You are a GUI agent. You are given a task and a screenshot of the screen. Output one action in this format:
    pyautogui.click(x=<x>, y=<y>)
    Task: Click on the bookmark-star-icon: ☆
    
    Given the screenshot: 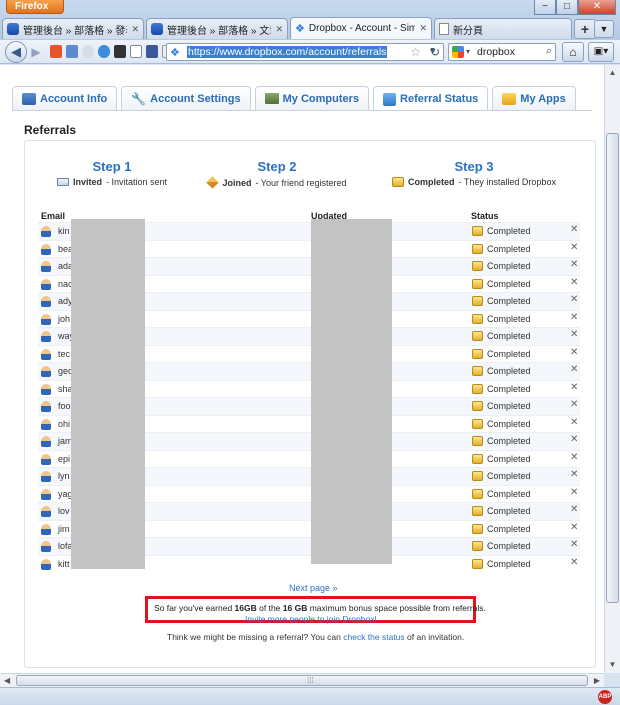 What is the action you would take?
    pyautogui.click(x=415, y=52)
    